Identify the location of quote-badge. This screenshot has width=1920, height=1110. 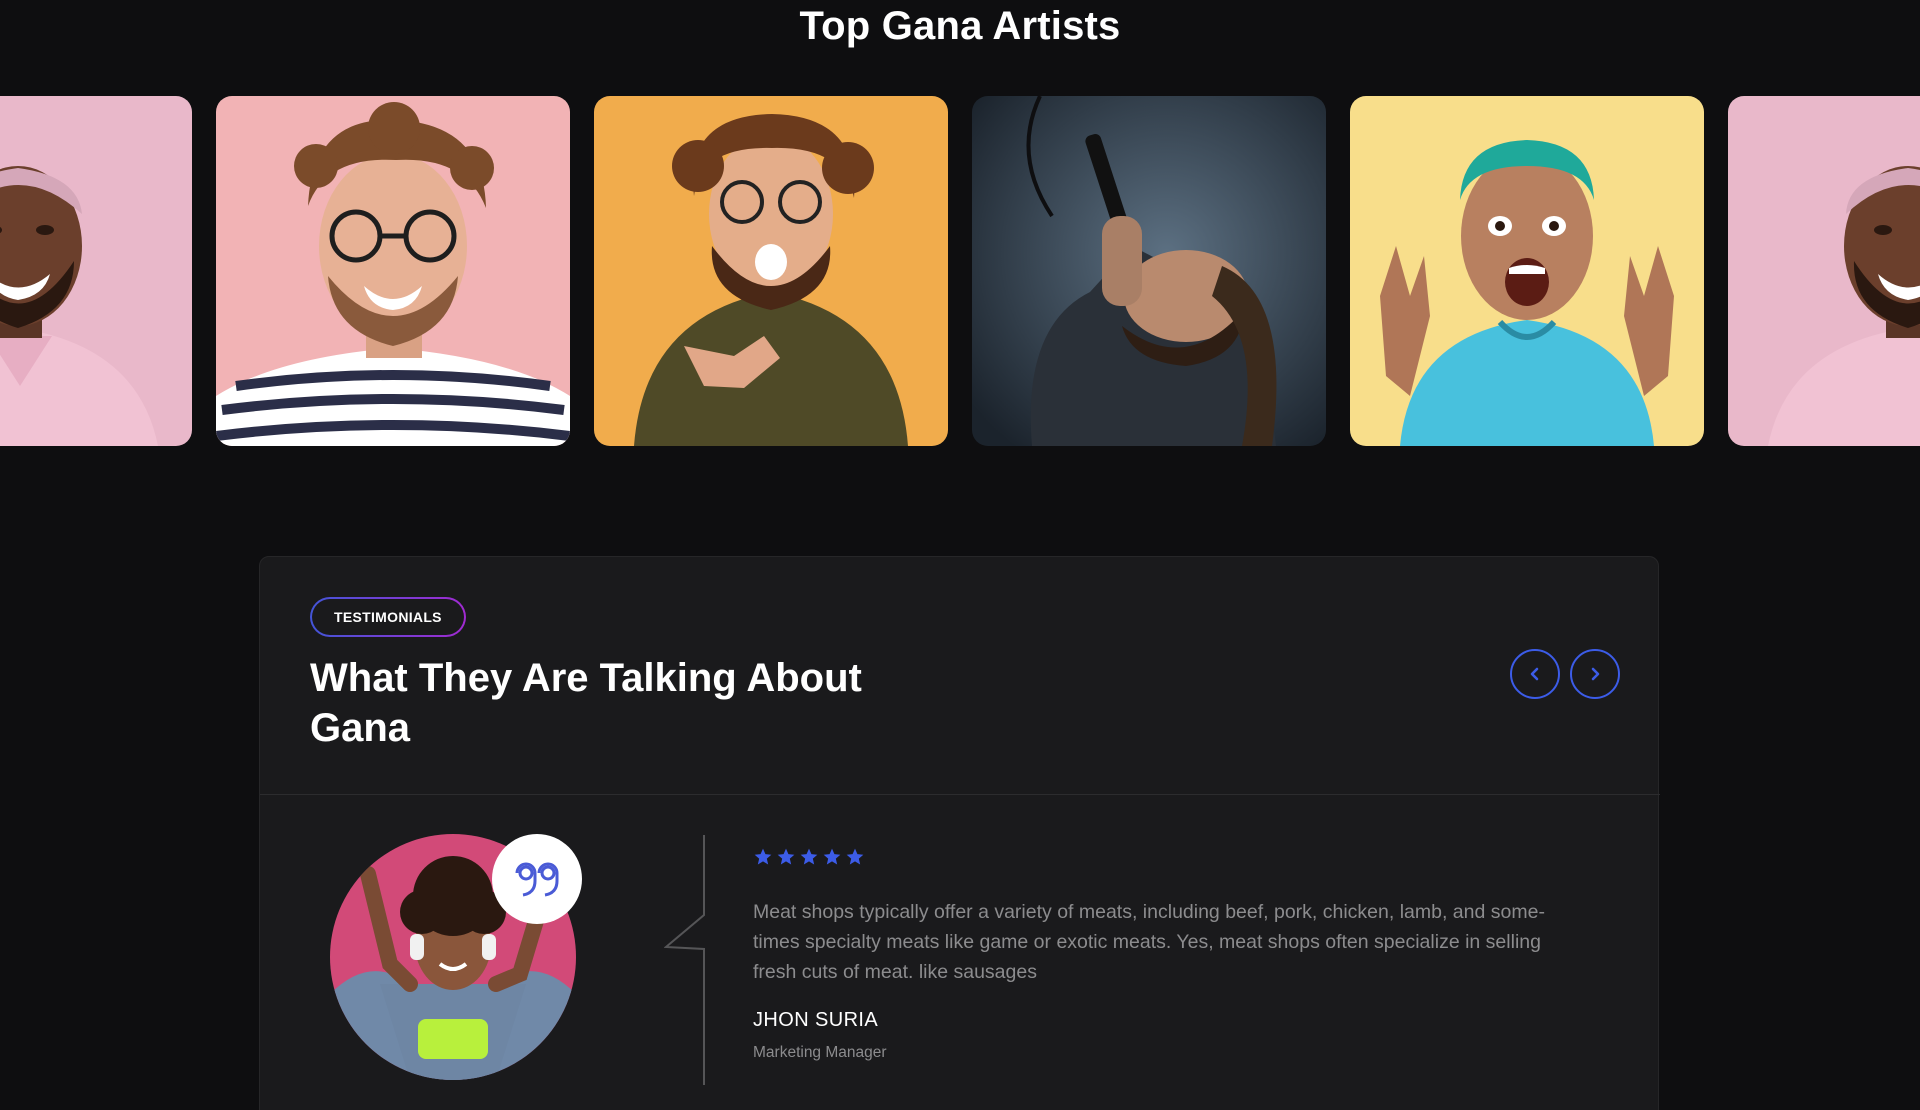
(537, 879).